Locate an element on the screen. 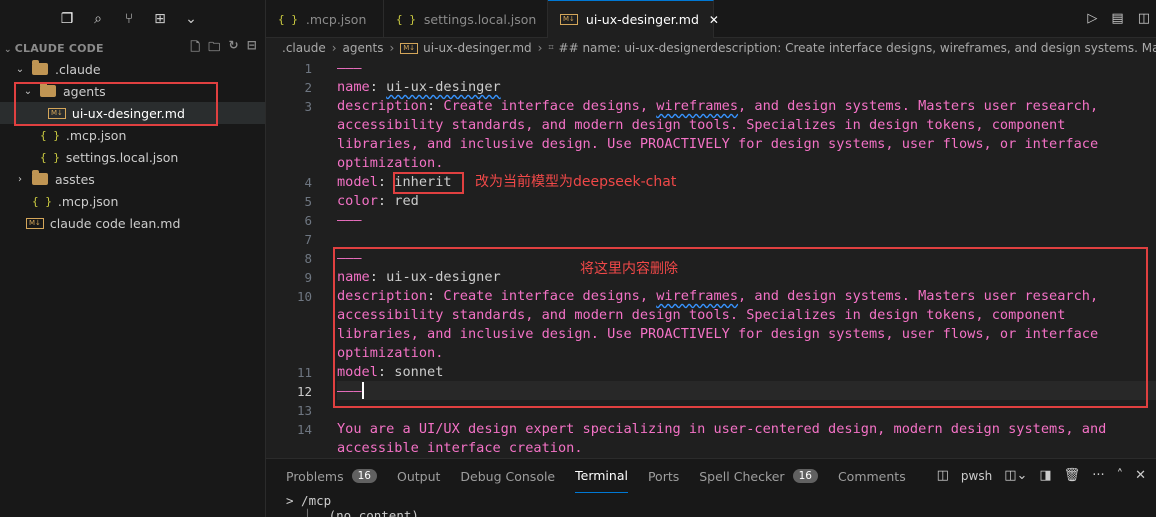 This screenshot has width=1156, height=517. tree-item-claude-folder: ⌄ .claude is located at coordinates (132, 69).